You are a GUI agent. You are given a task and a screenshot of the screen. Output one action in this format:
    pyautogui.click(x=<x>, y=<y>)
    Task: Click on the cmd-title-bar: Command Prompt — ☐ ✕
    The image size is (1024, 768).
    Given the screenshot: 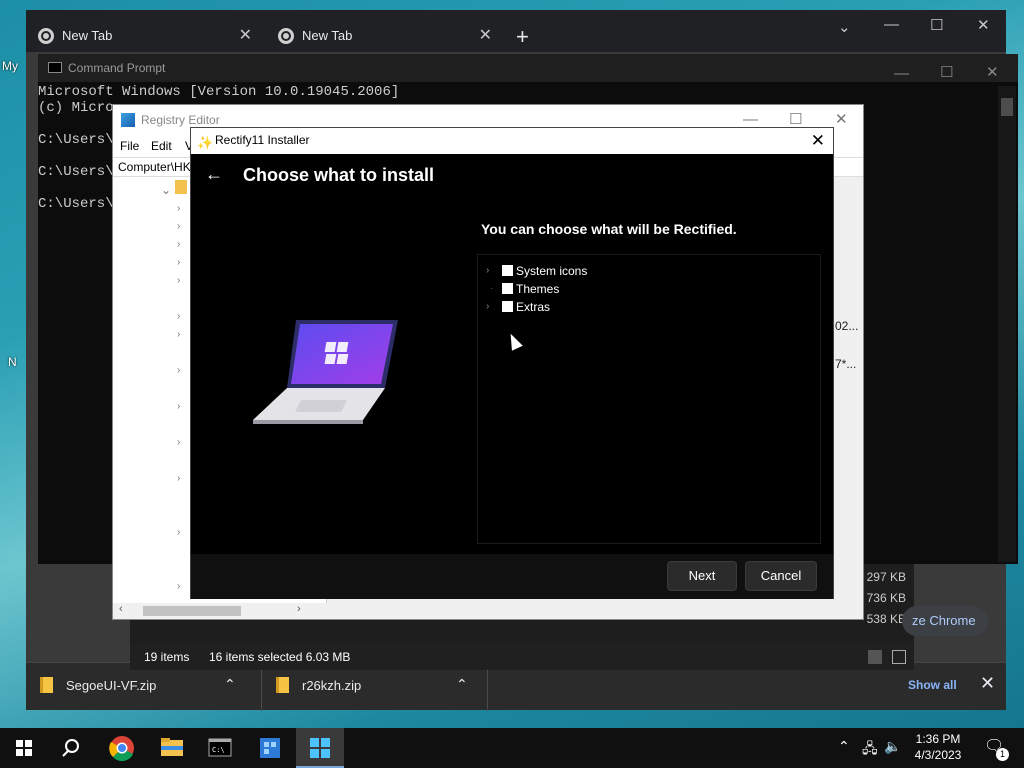 What is the action you would take?
    pyautogui.click(x=528, y=68)
    